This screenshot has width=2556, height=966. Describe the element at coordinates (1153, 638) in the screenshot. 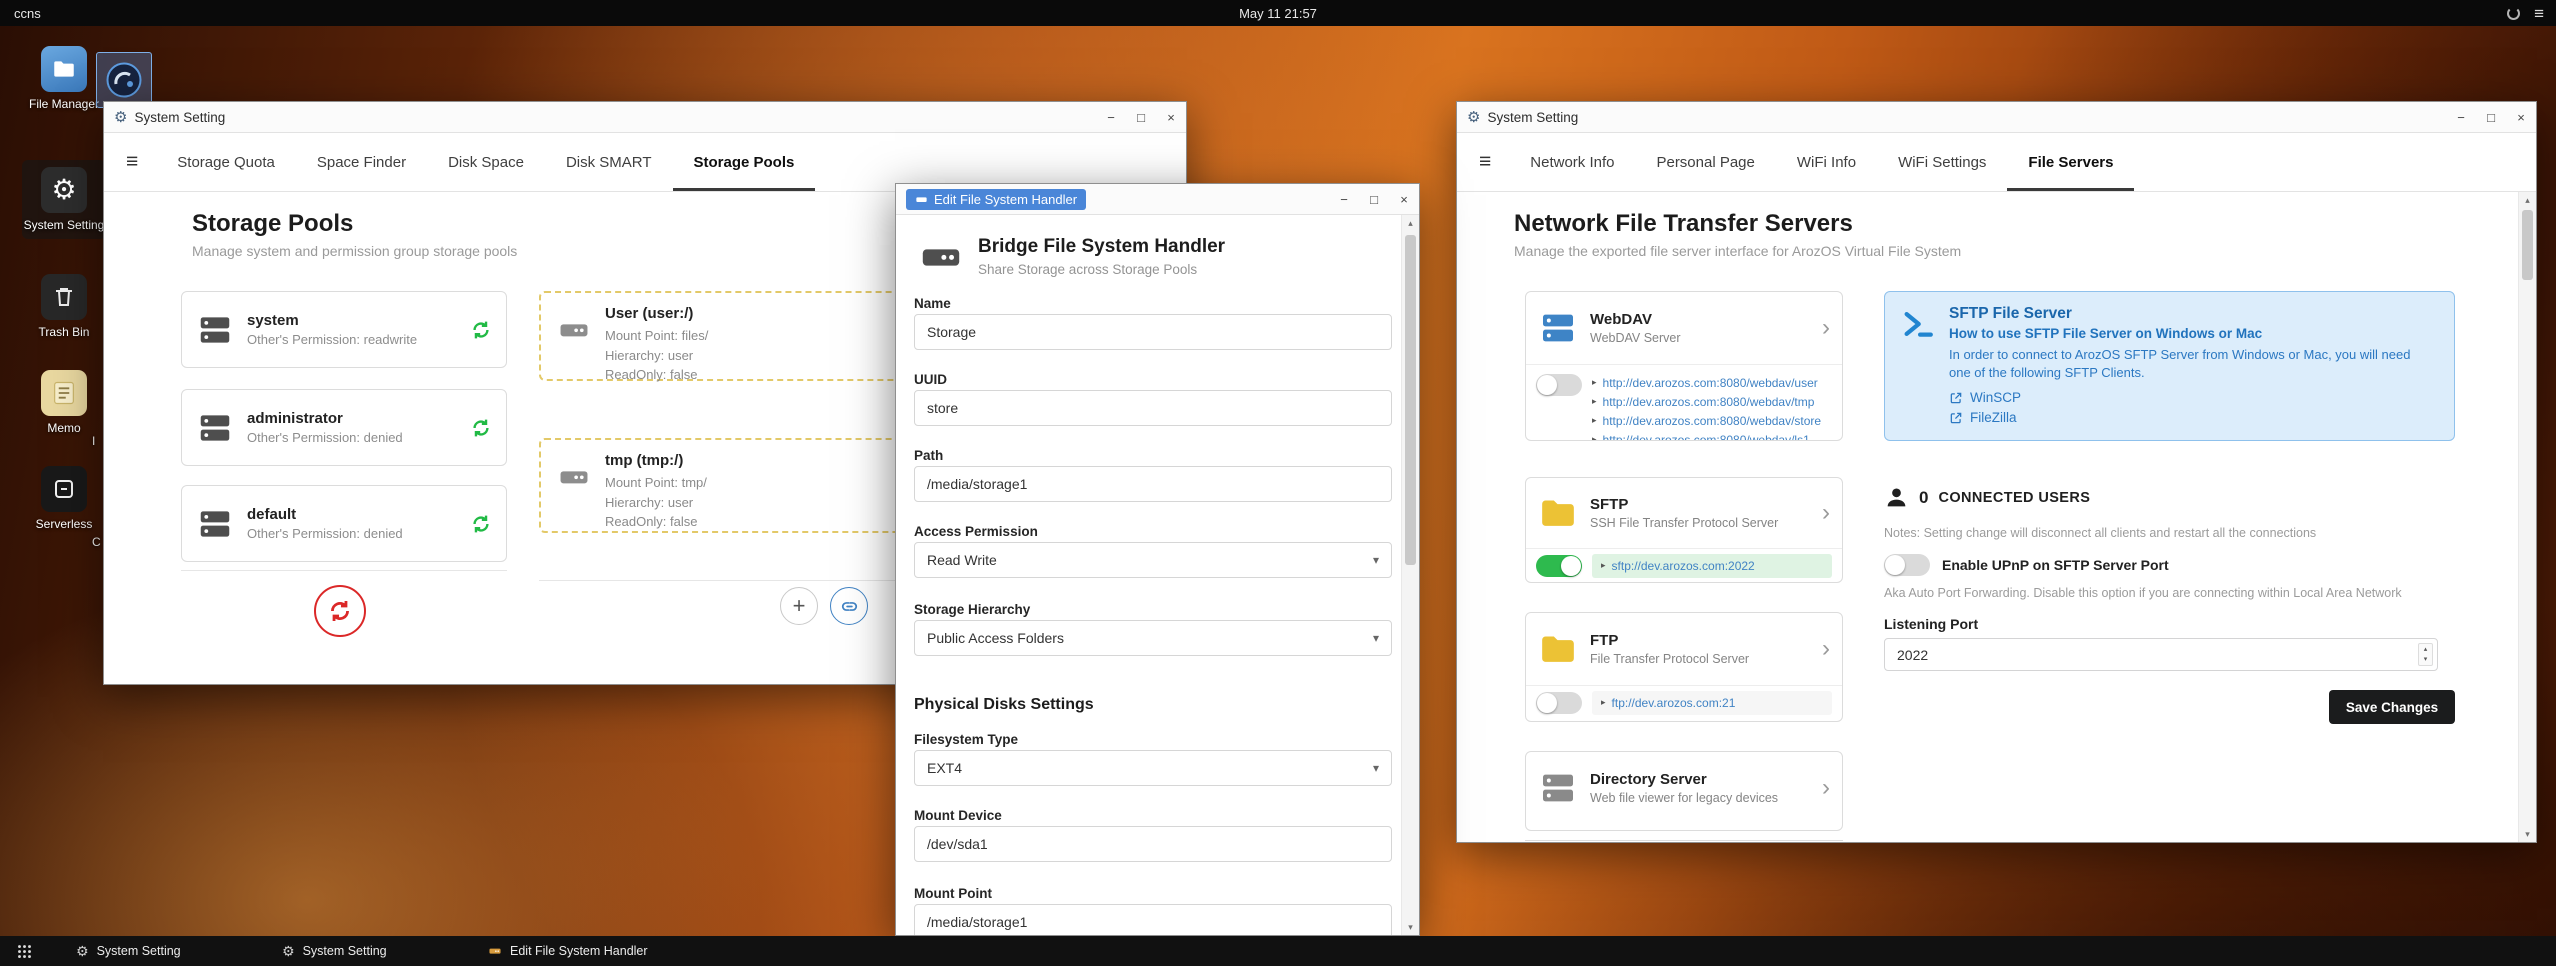

I see `storage-hierarchy-select: Public Access Folders ▾` at that location.